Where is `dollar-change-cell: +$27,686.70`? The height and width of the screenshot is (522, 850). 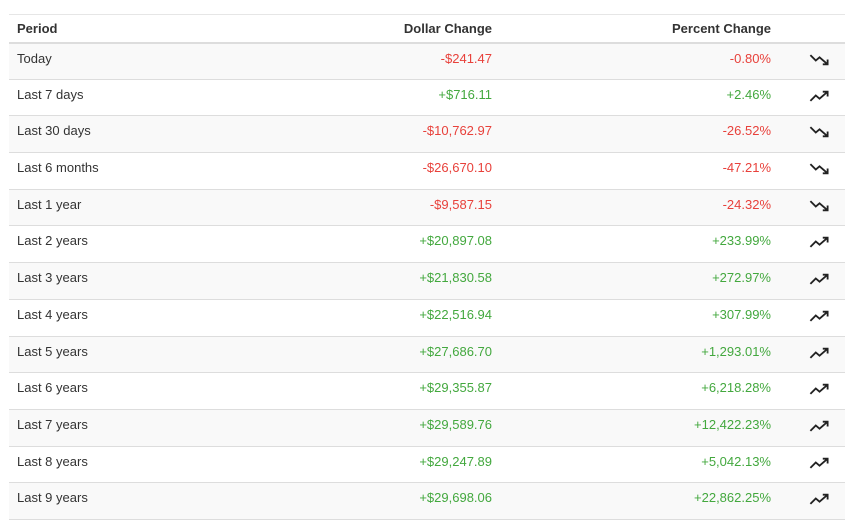 dollar-change-cell: +$27,686.70 is located at coordinates (455, 351).